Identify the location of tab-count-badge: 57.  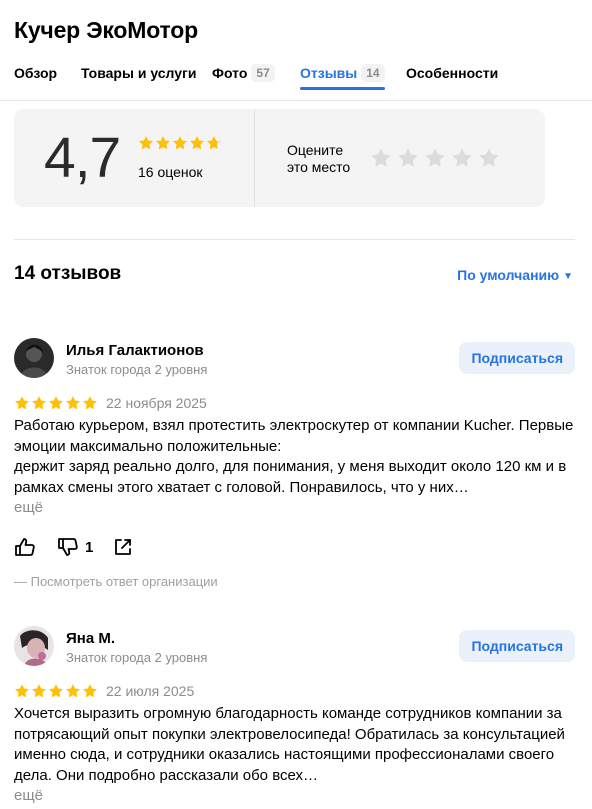
(263, 73).